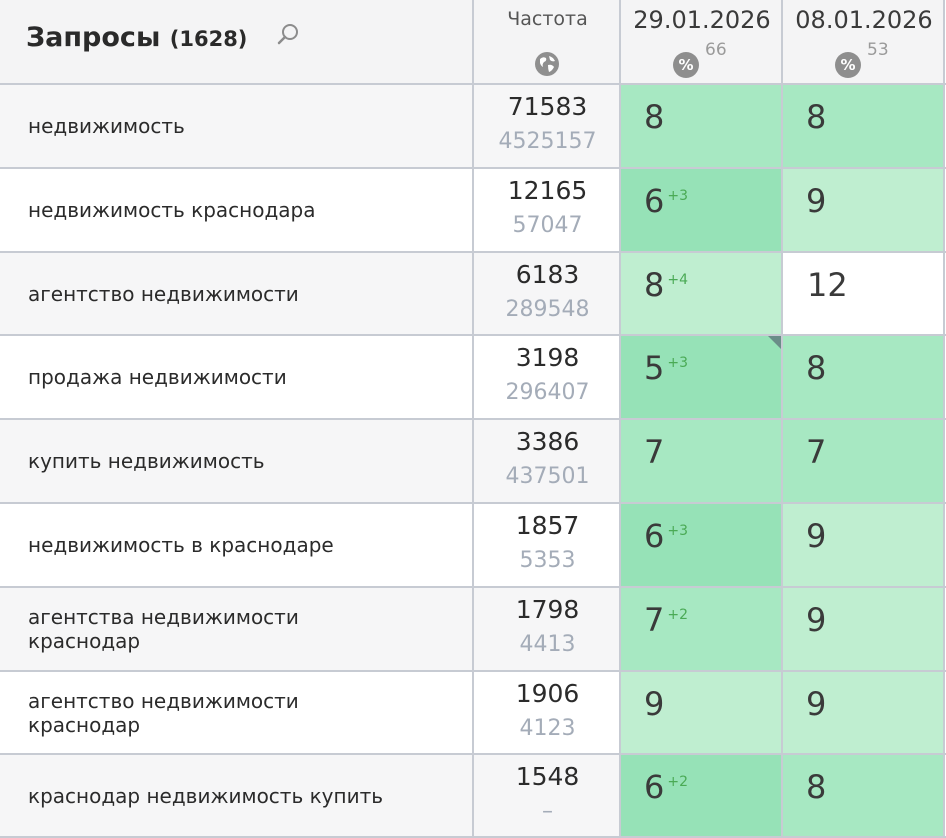 This screenshot has width=946, height=838. What do you see at coordinates (547, 776) in the screenshot?
I see `frequency-value: 1548` at bounding box center [547, 776].